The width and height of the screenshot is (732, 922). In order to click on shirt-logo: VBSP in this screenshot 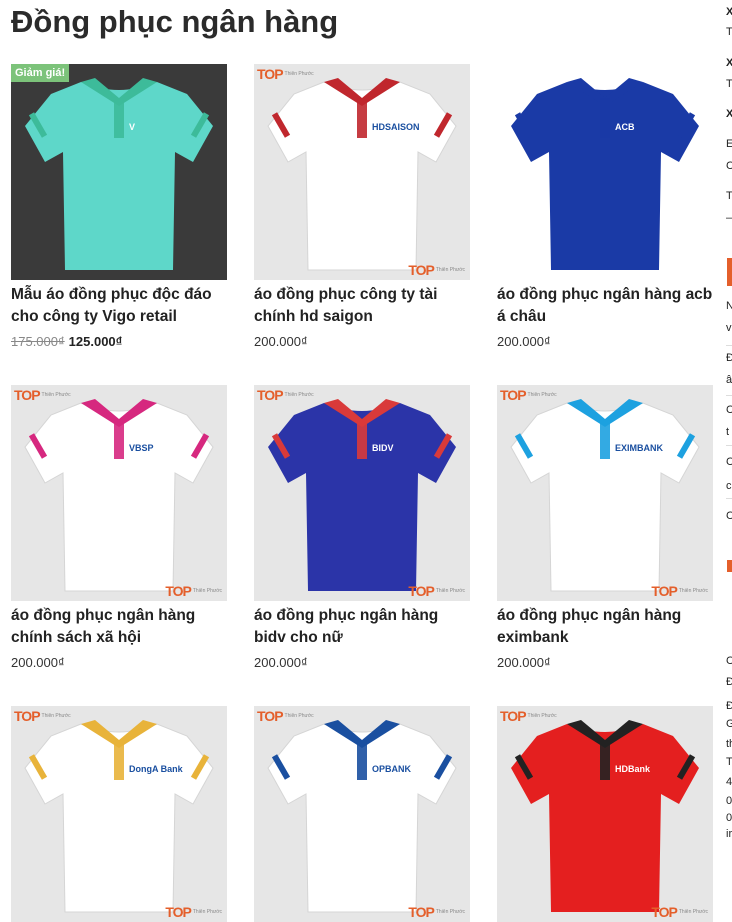, I will do `click(141, 448)`.